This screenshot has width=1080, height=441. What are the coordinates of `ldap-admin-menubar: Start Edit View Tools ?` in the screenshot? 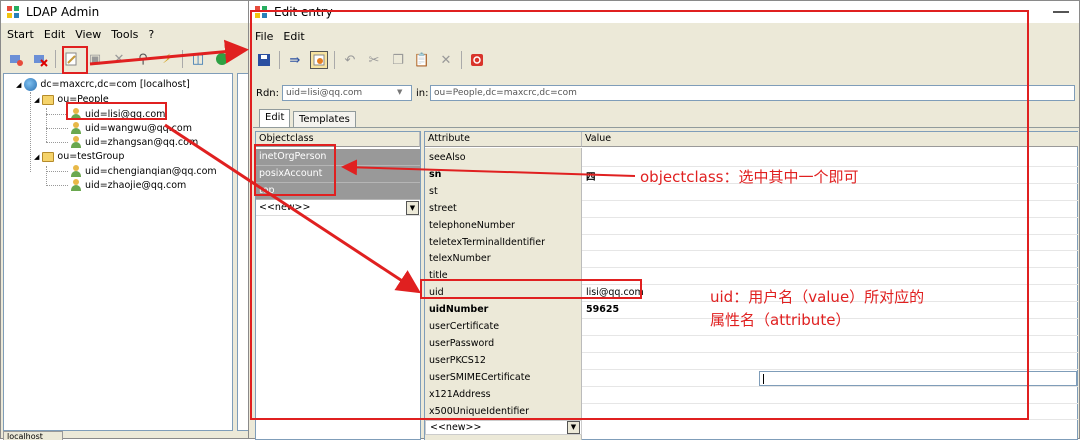 It's located at (126, 34).